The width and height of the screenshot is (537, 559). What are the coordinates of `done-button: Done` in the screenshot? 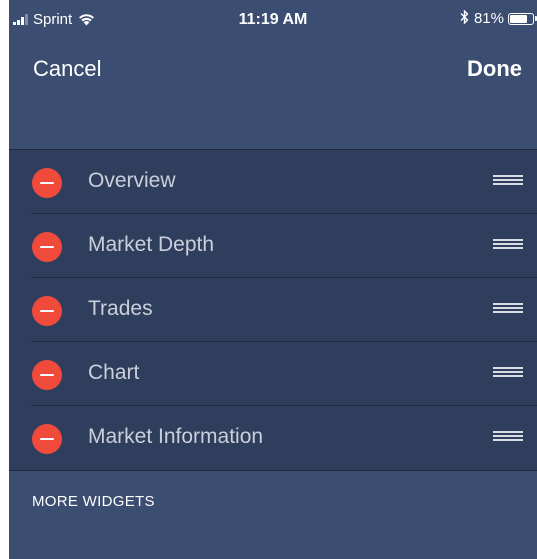 It's located at (494, 69).